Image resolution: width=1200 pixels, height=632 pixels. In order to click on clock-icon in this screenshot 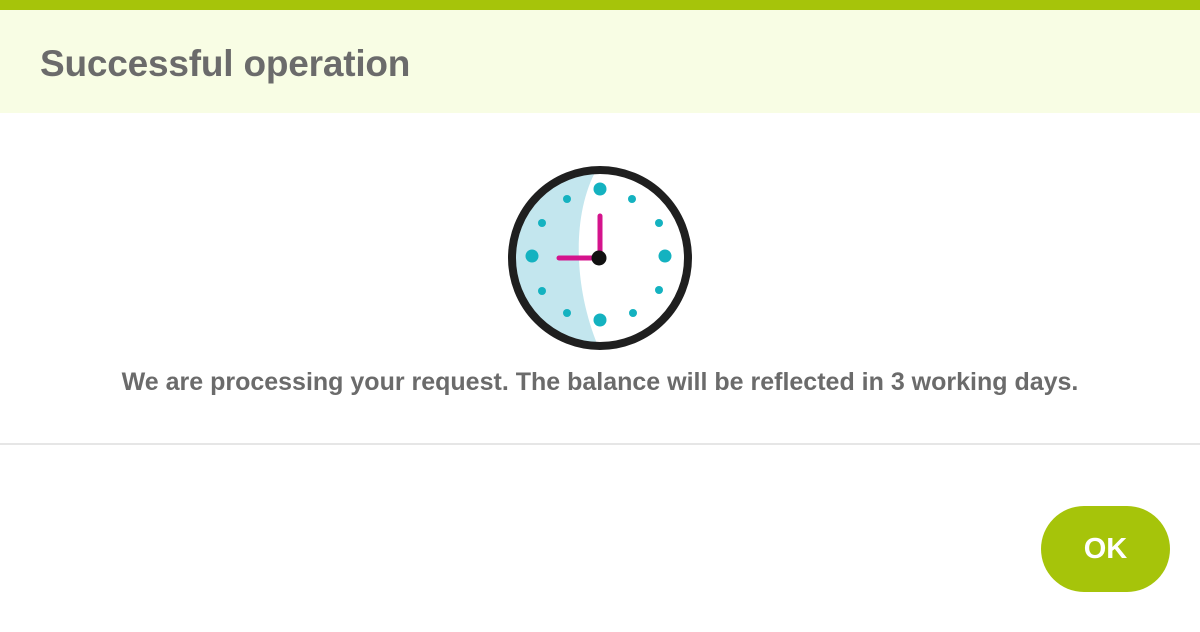, I will do `click(600, 258)`.